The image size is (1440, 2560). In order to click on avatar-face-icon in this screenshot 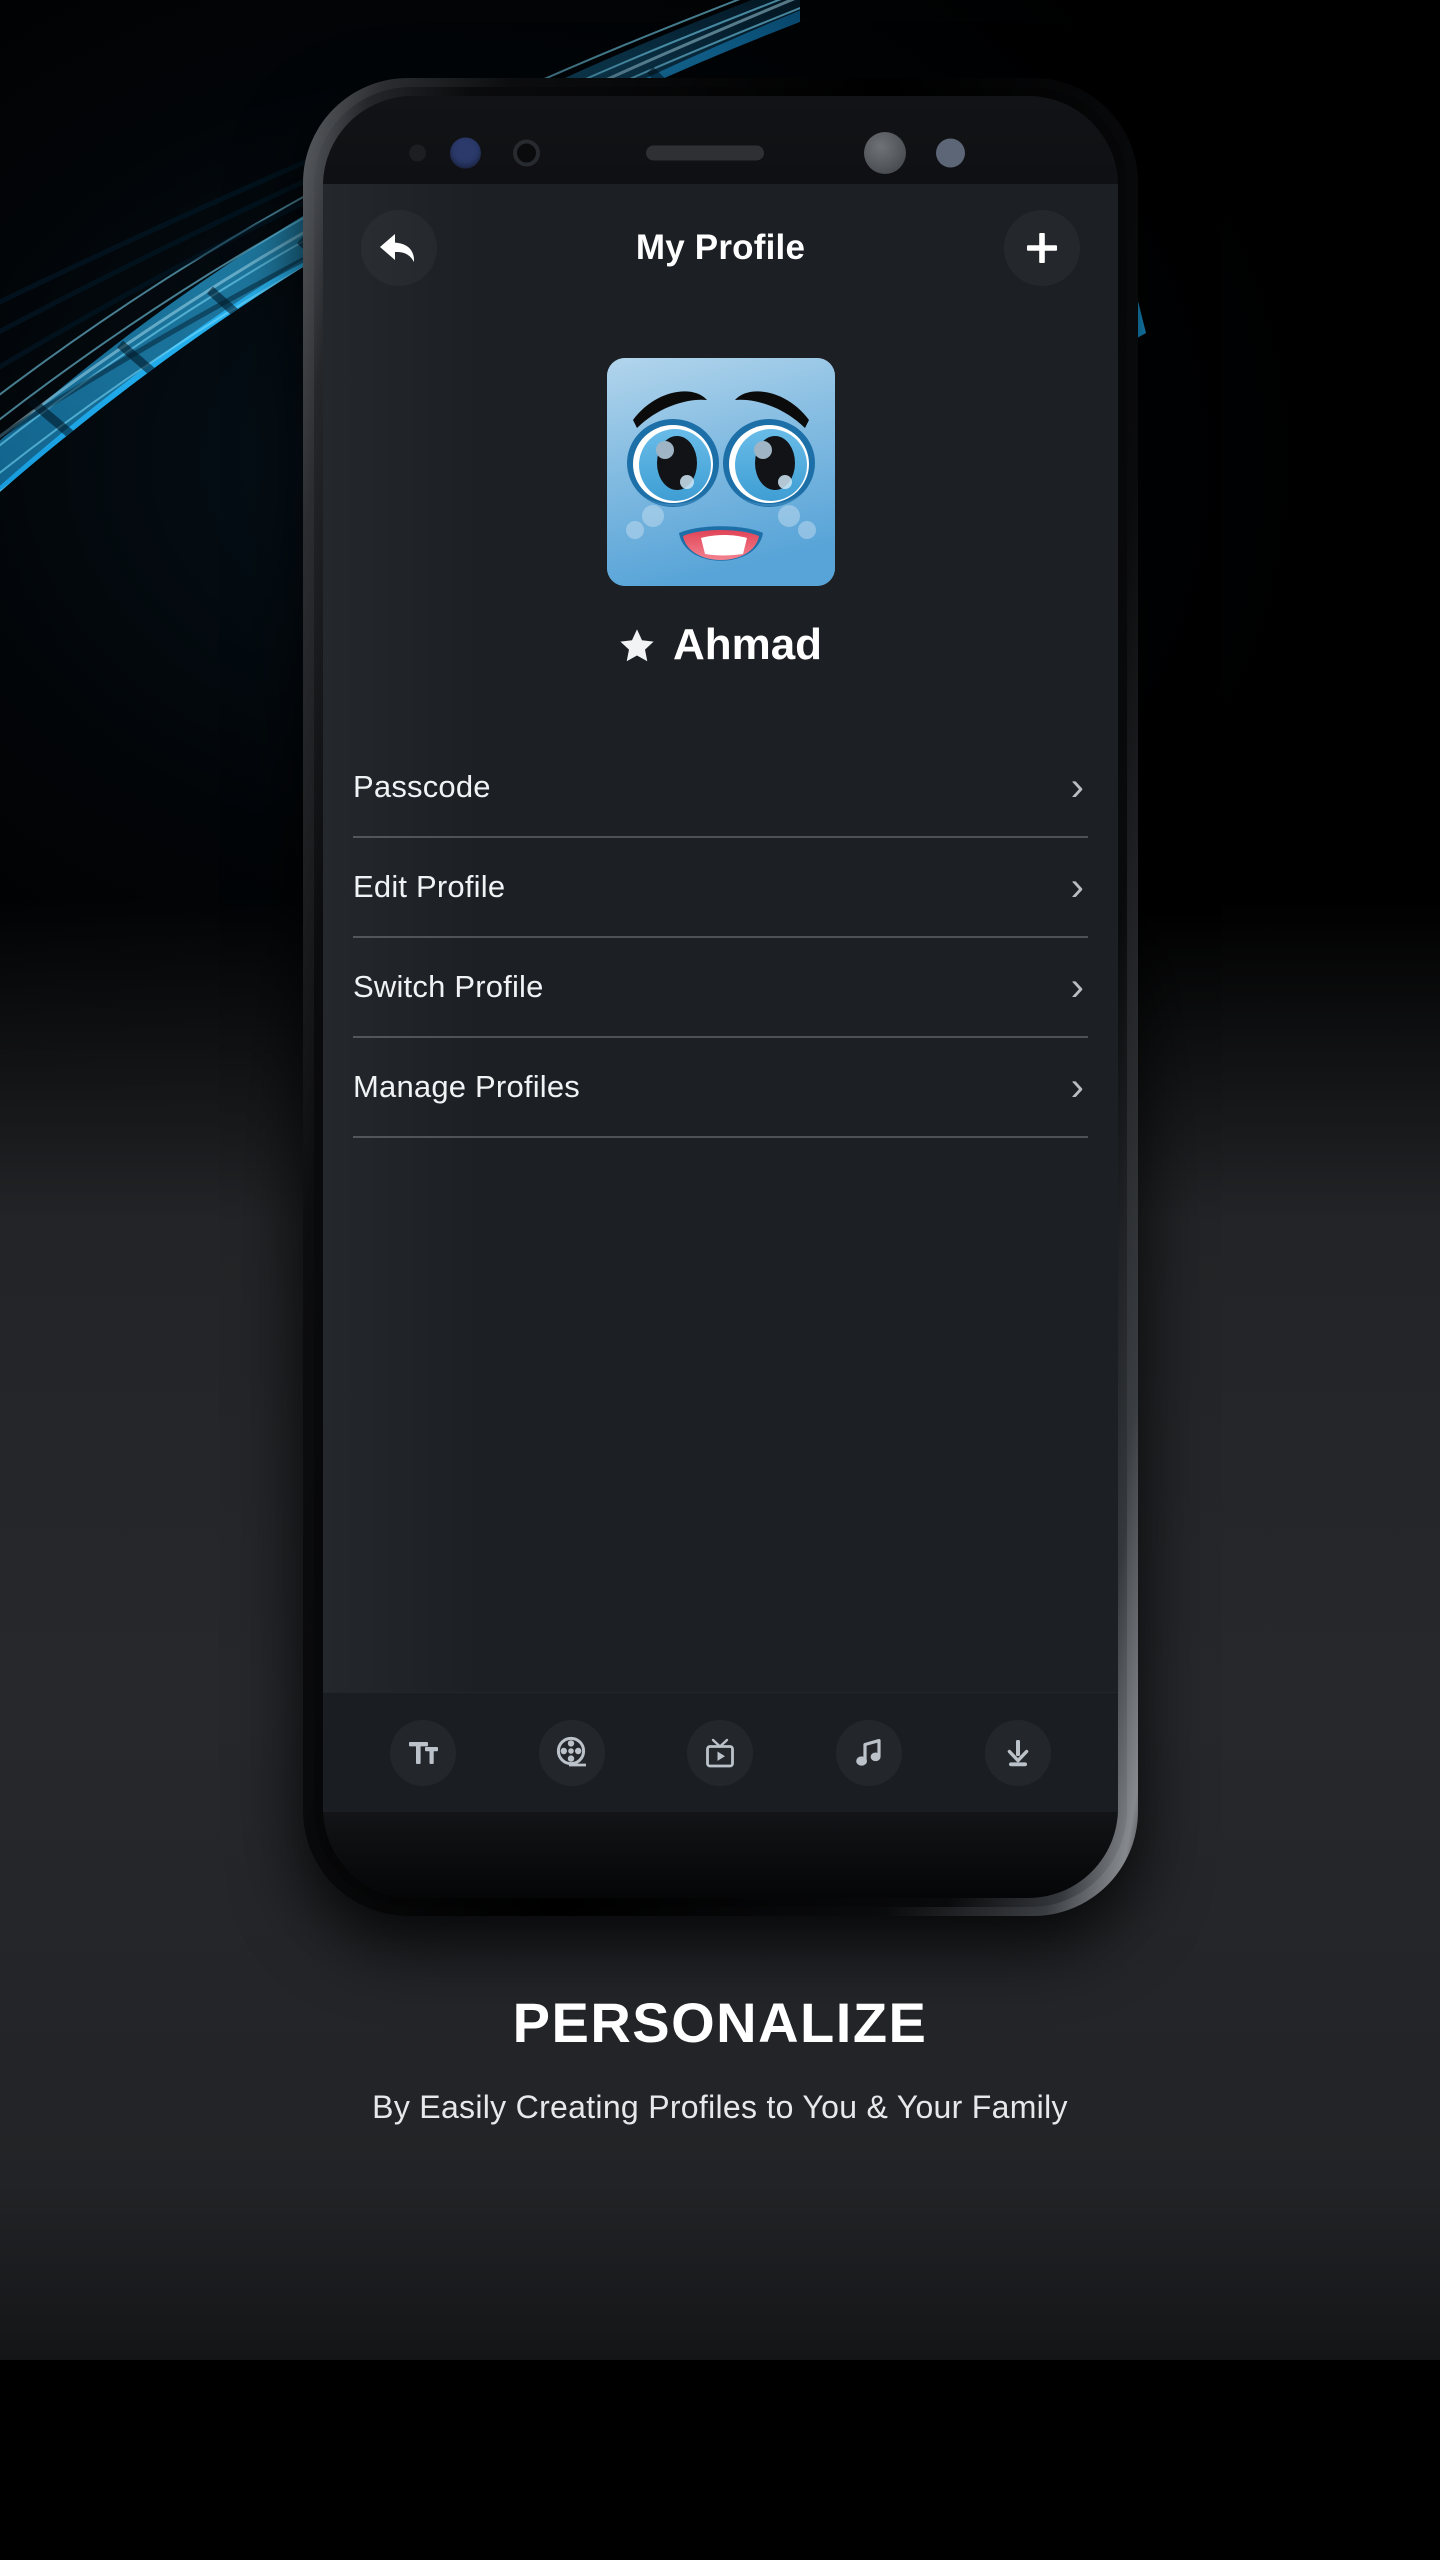, I will do `click(720, 472)`.